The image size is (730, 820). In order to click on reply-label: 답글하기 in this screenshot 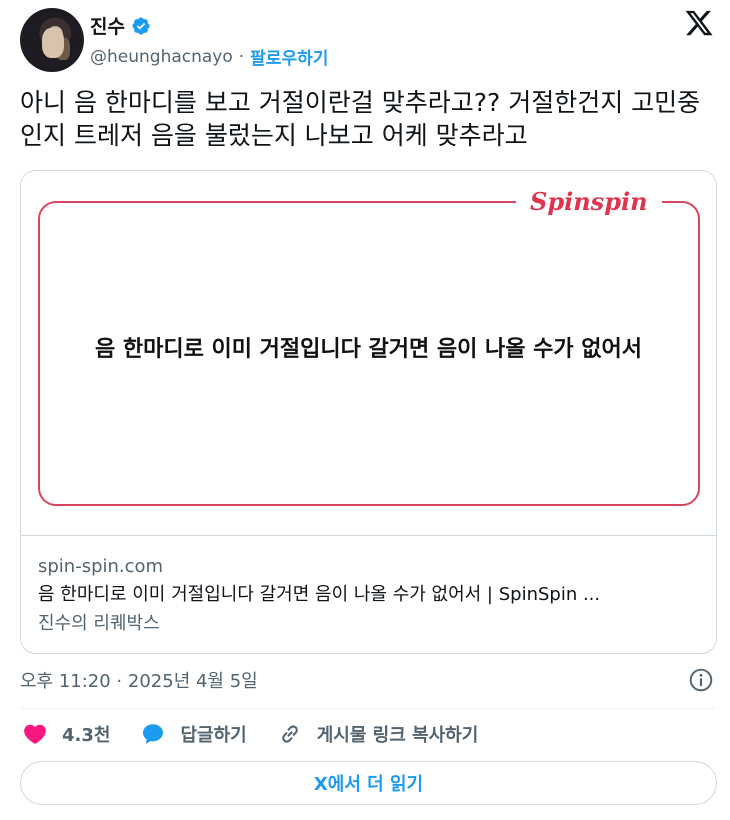, I will do `click(213, 735)`.